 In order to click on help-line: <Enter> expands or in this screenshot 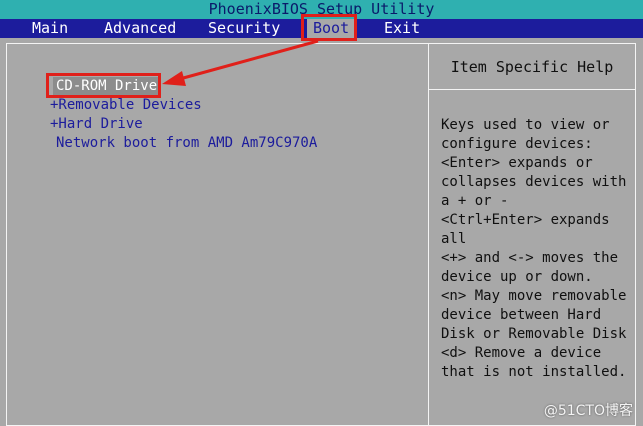, I will do `click(517, 163)`.